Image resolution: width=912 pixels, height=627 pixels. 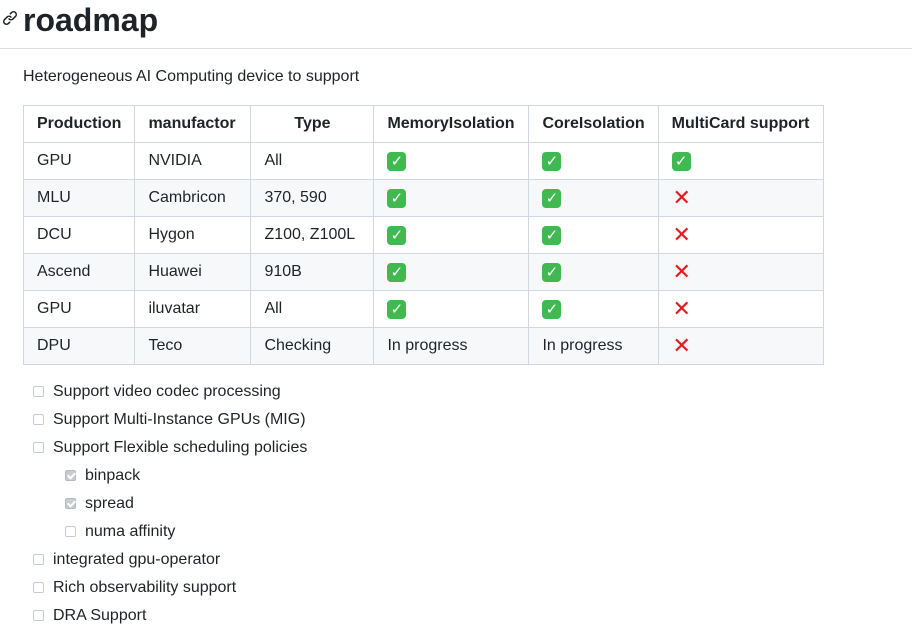 I want to click on cell-core-isolation: In progress, so click(x=593, y=346).